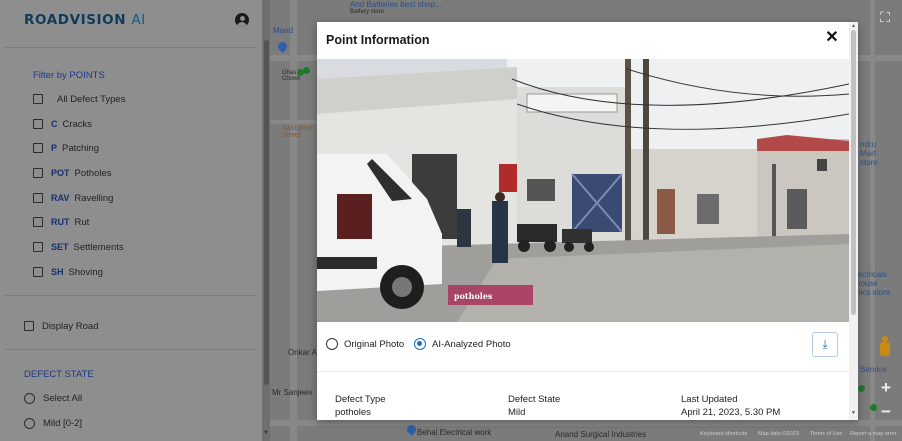  What do you see at coordinates (378, 40) in the screenshot?
I see `dialog-title: Point Information` at bounding box center [378, 40].